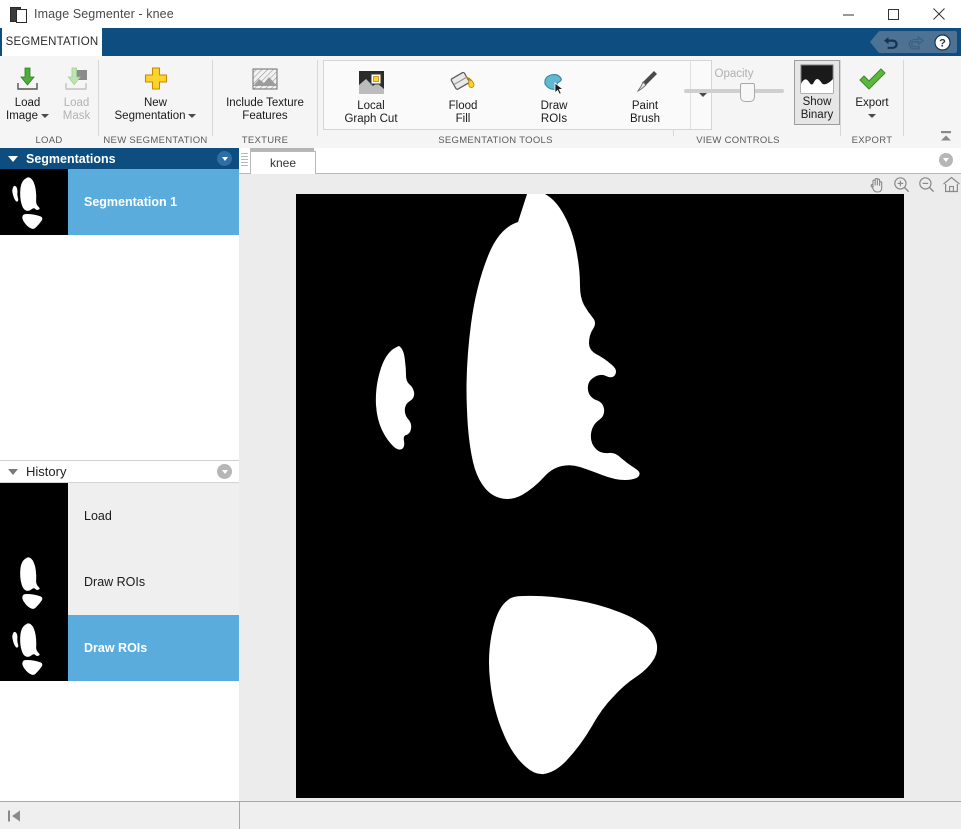 This screenshot has height=829, width=961. Describe the element at coordinates (150, 116) in the screenshot. I see `new-segmentation-label-2: Segmentation` at that location.